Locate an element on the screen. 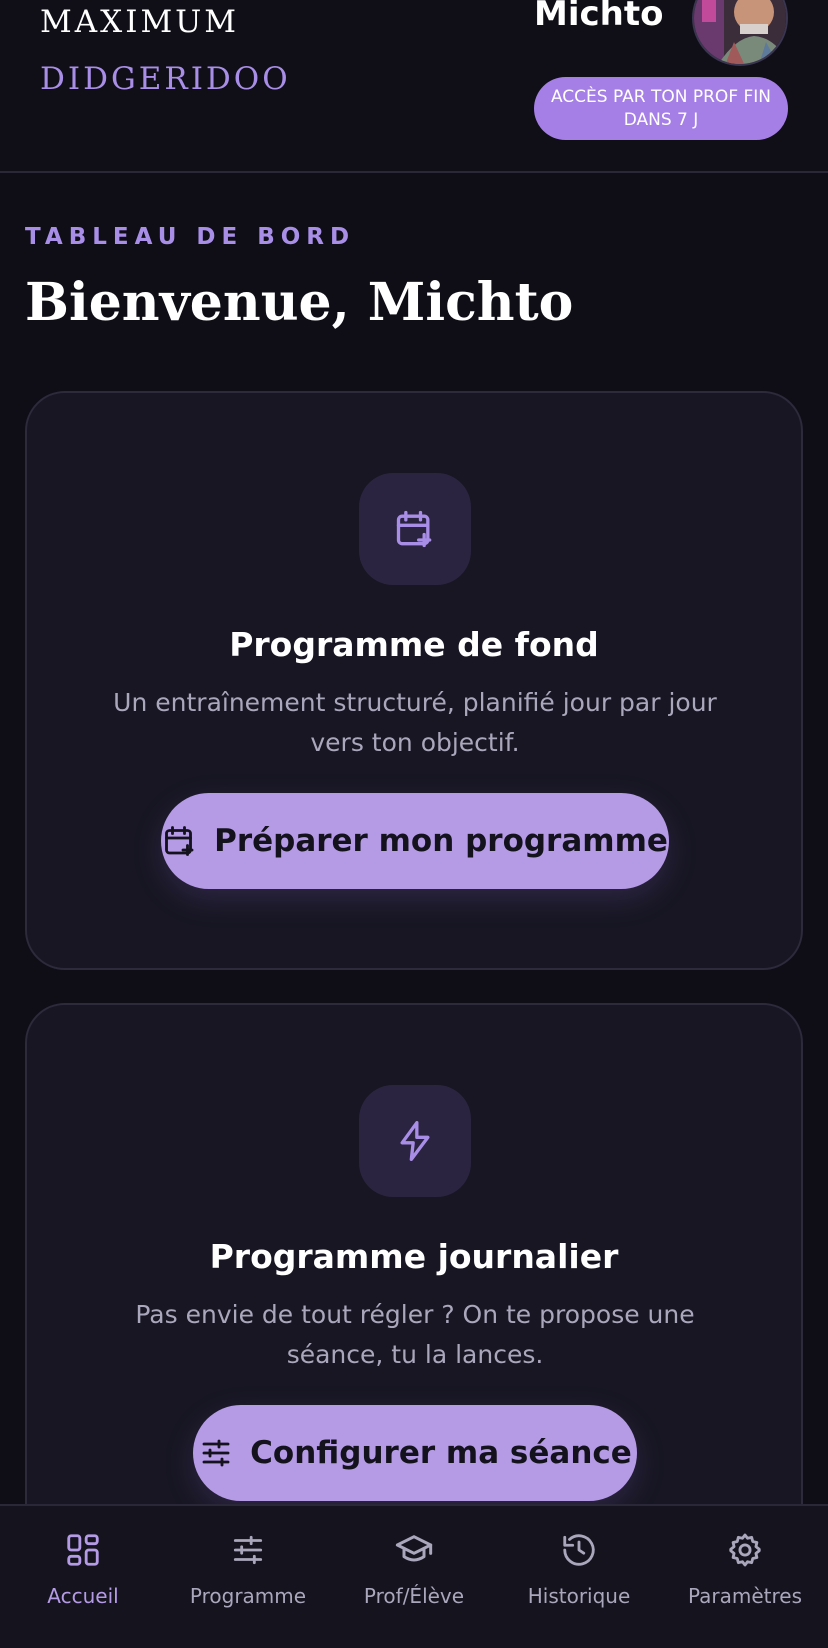  nav-label: Accueil is located at coordinates (83, 1596).